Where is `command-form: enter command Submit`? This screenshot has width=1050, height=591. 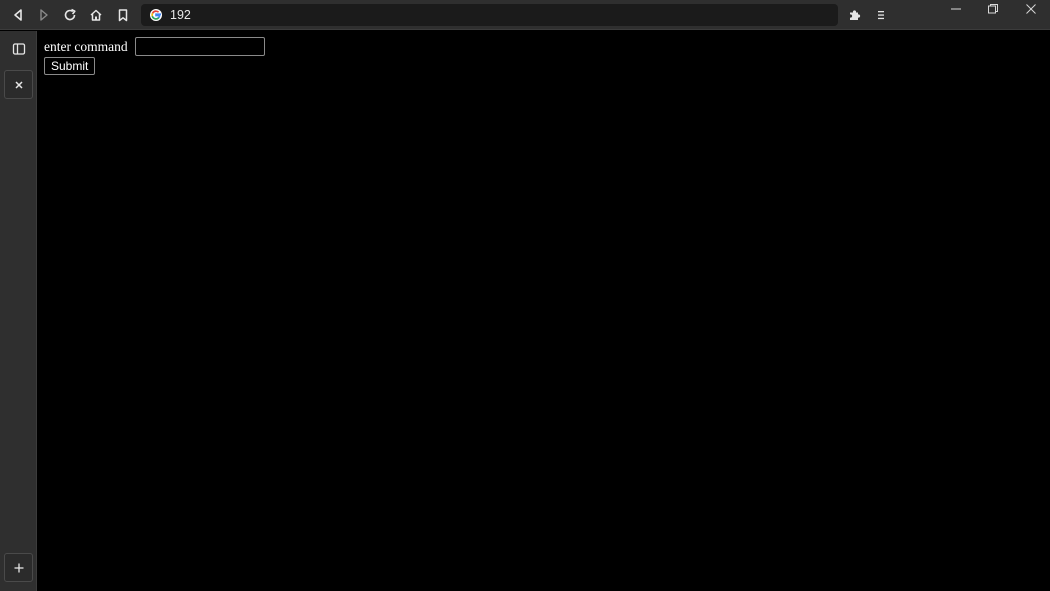 command-form: enter command Submit is located at coordinates (155, 56).